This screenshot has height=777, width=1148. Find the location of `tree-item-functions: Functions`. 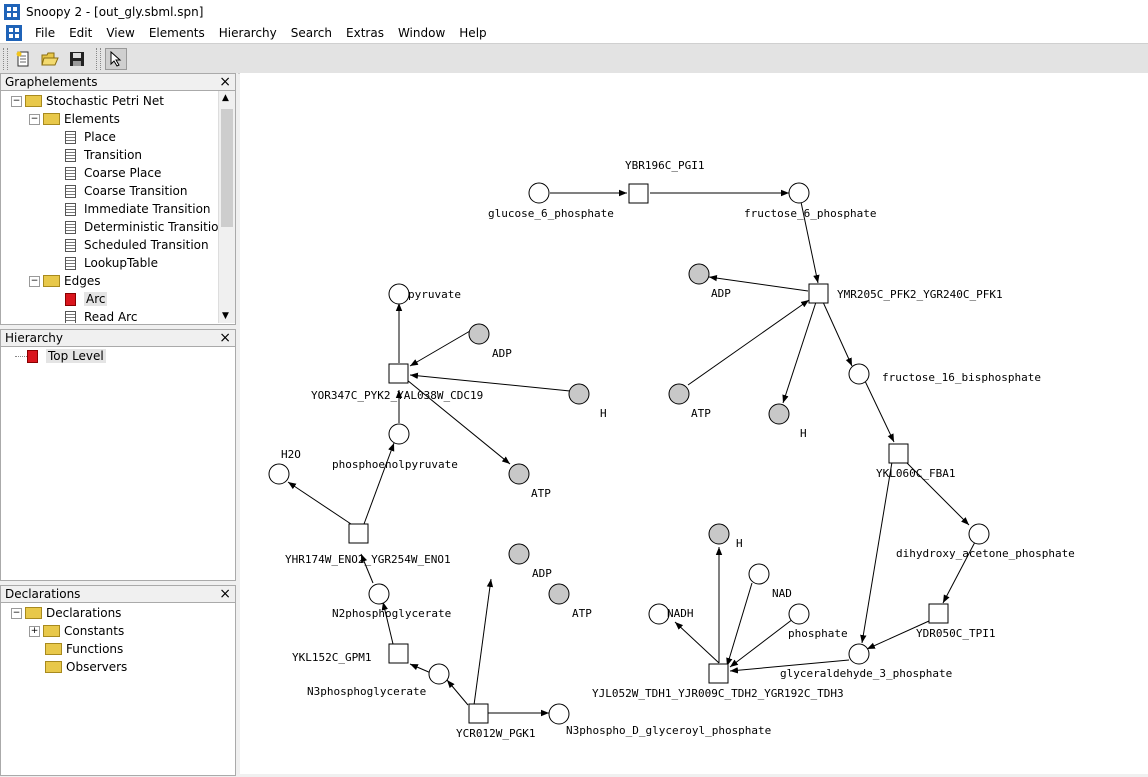

tree-item-functions: Functions is located at coordinates (84, 649).